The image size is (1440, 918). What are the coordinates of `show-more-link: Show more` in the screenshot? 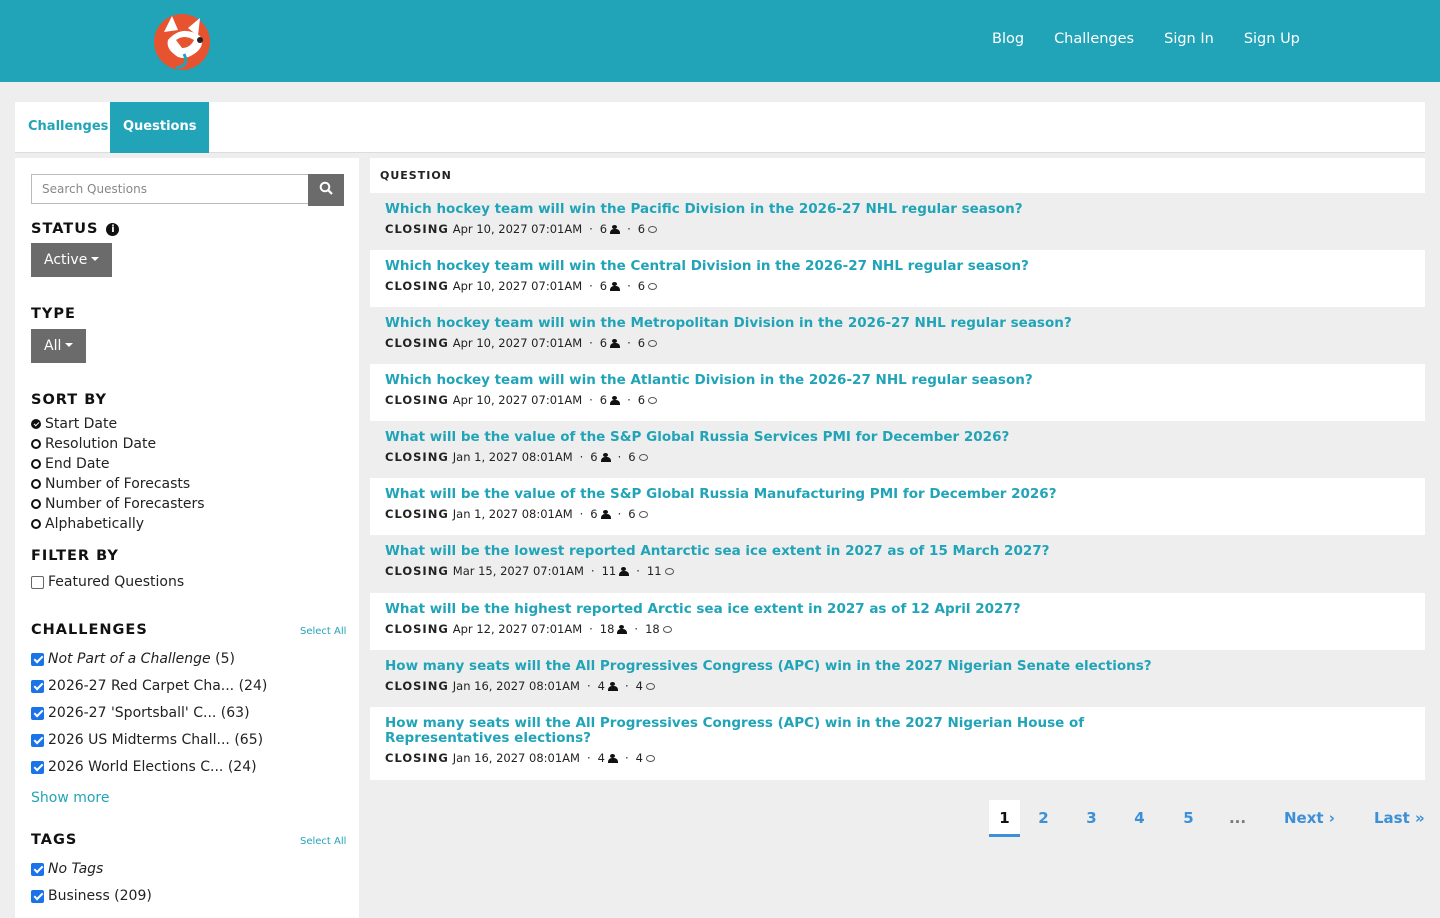 It's located at (70, 798).